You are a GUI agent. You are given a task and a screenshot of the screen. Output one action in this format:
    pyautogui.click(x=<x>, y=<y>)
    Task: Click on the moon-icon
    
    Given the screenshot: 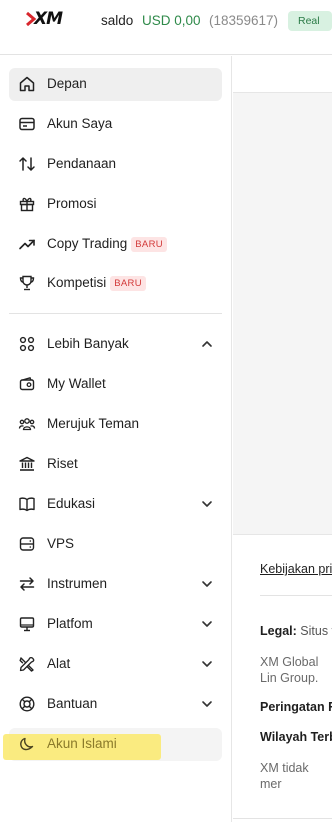 What is the action you would take?
    pyautogui.click(x=27, y=744)
    